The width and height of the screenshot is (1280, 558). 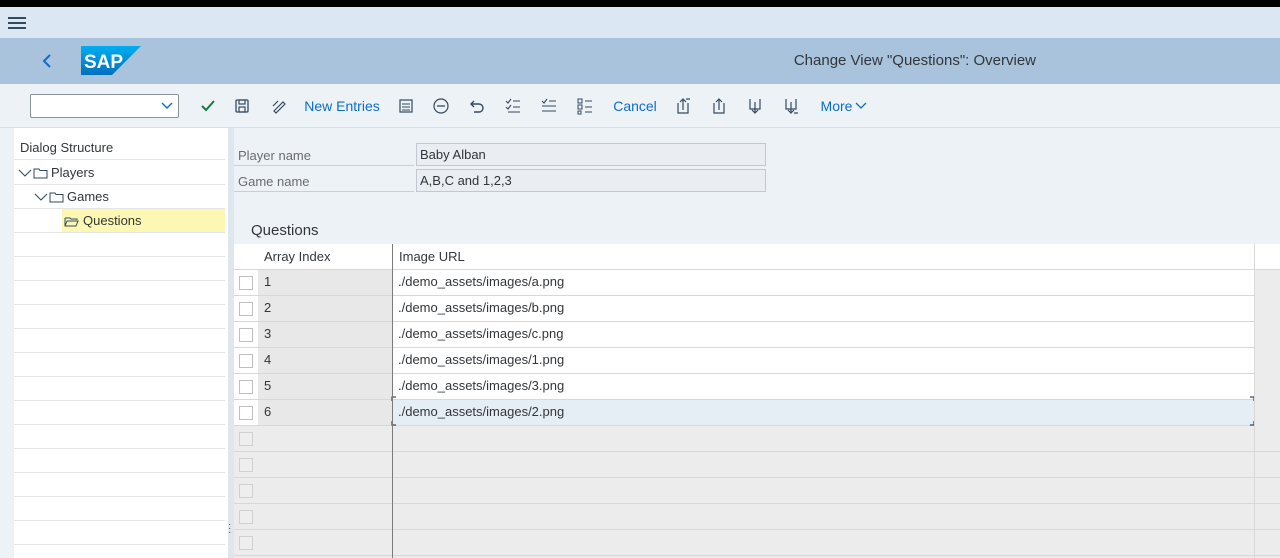 What do you see at coordinates (513, 106) in the screenshot?
I see `select-all-button` at bounding box center [513, 106].